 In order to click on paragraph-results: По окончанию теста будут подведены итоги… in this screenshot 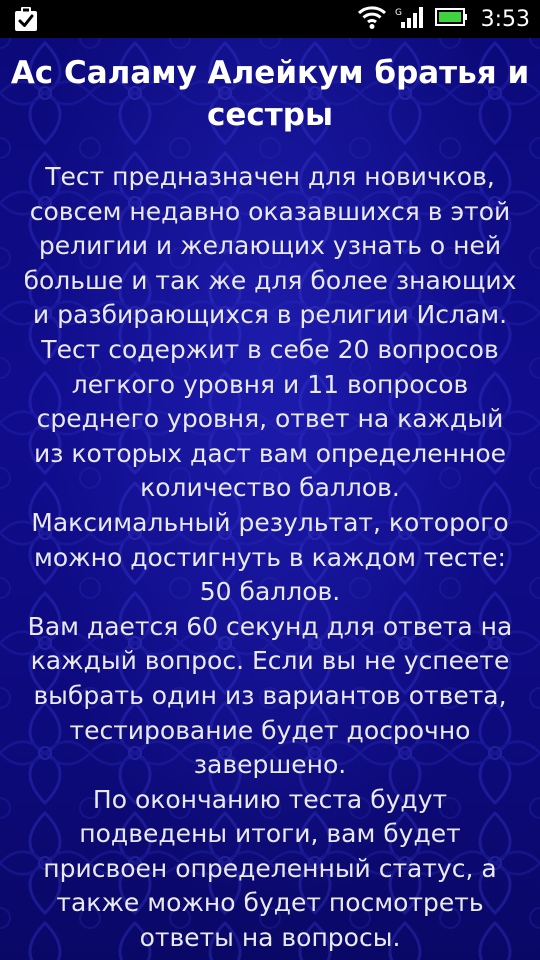, I will do `click(270, 868)`.